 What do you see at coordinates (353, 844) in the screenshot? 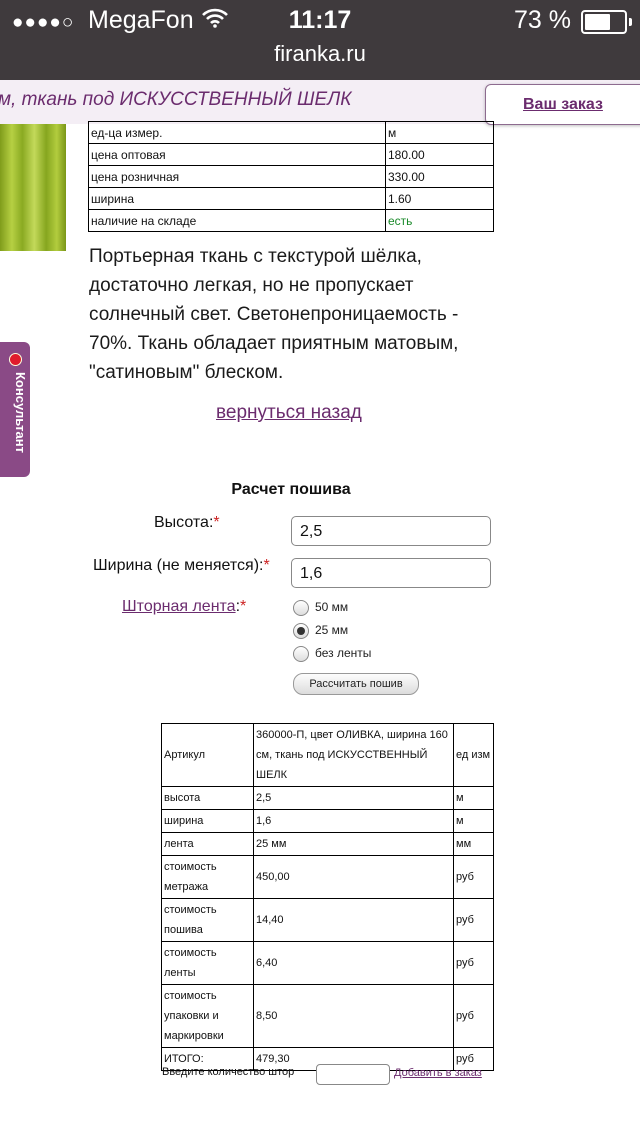
I see `row-value: 25 мм` at bounding box center [353, 844].